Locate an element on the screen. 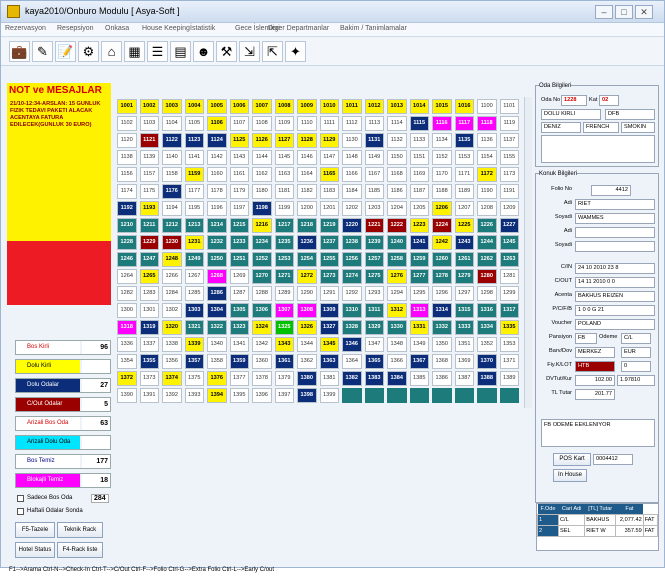 This screenshot has width=665, height=576. room-cell: 1393 is located at coordinates (194, 395).